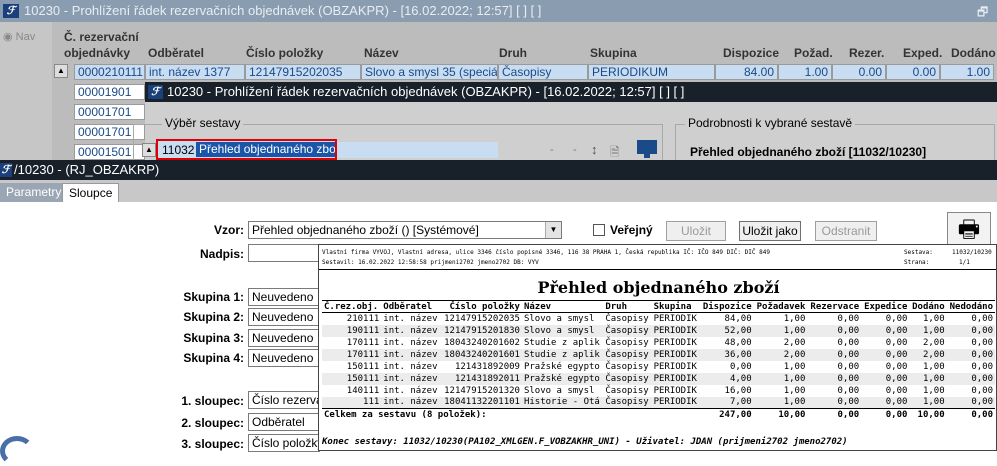 This screenshot has height=466, width=997. What do you see at coordinates (599, 230) in the screenshot?
I see `verejny-checkbox` at bounding box center [599, 230].